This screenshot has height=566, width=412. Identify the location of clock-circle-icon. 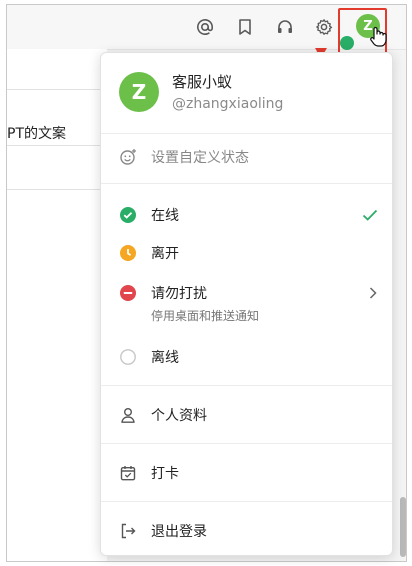
(128, 253).